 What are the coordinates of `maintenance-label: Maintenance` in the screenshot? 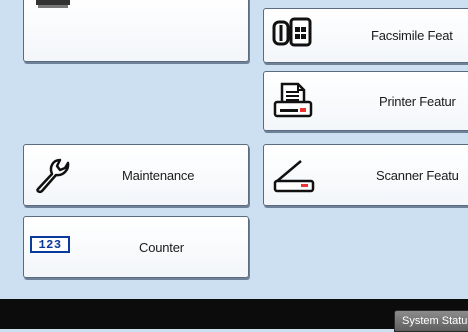 It's located at (158, 175).